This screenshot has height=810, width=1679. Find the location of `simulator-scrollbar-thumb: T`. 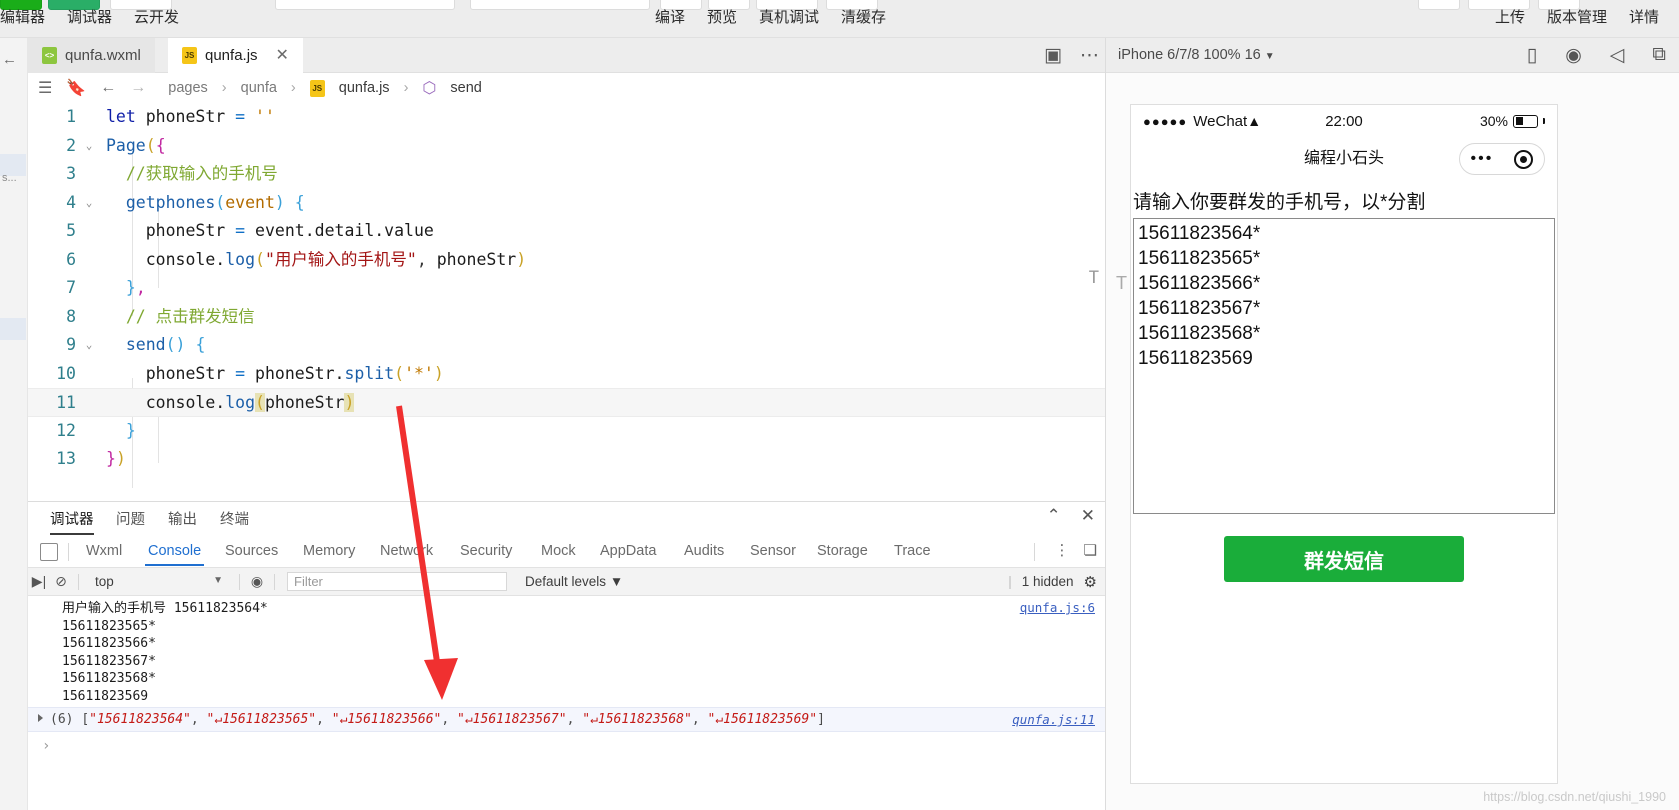

simulator-scrollbar-thumb: T is located at coordinates (1121, 286).